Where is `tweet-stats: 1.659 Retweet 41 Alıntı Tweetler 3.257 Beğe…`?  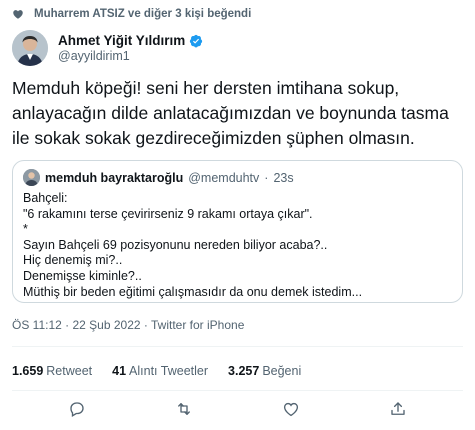
tweet-stats: 1.659 Retweet 41 Alıntı Tweetler 3.257 Beğe… is located at coordinates (156, 371).